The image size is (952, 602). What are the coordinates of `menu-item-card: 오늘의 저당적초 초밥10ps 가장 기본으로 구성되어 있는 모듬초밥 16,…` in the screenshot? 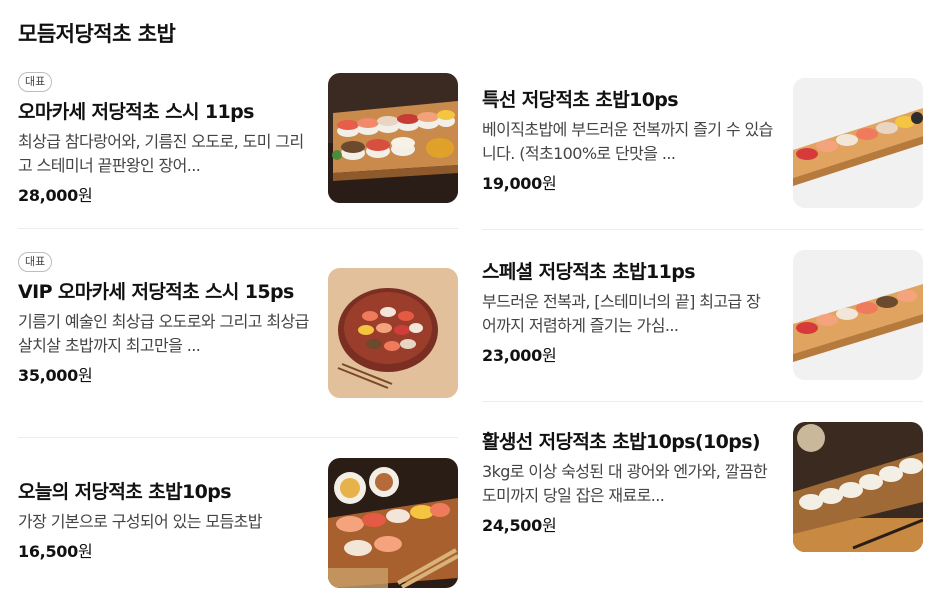 It's located at (238, 523).